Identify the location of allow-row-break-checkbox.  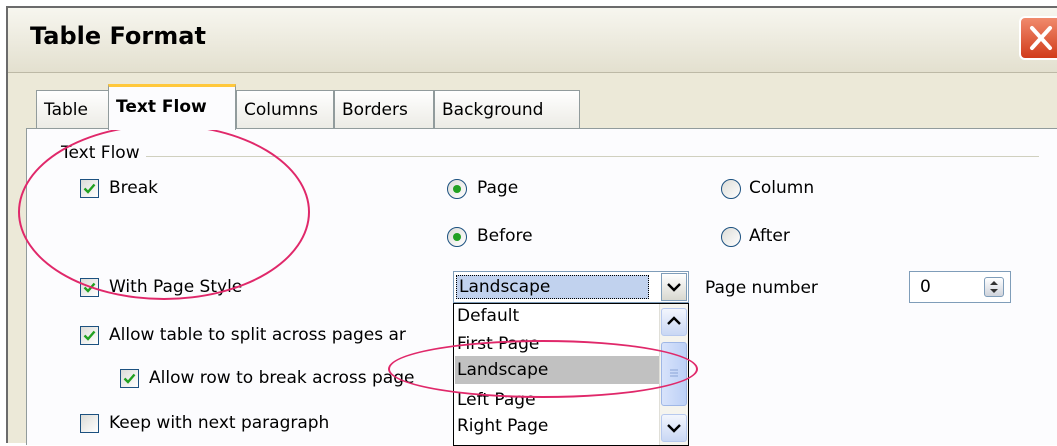
(129, 378).